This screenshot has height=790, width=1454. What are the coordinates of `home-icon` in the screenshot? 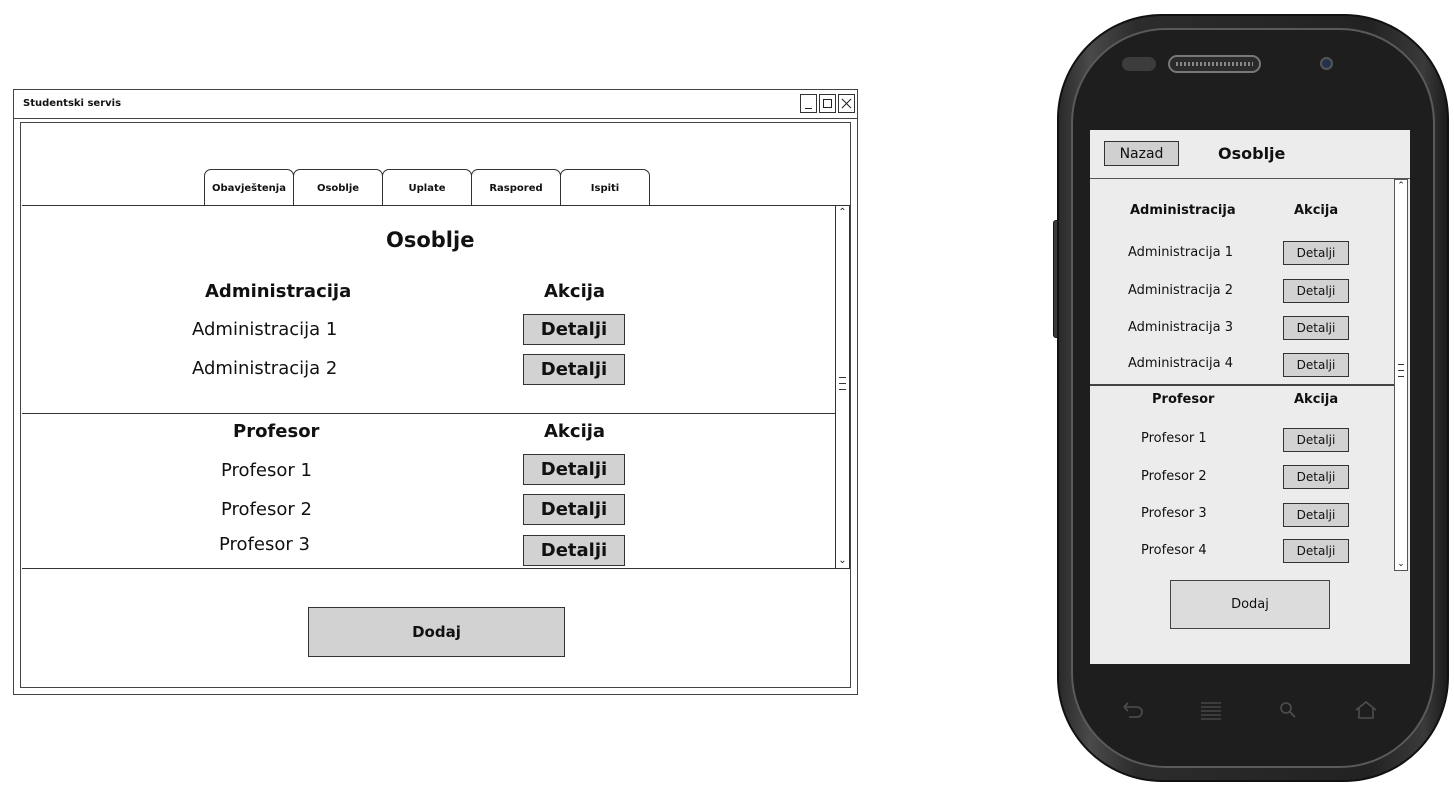 It's located at (1366, 710).